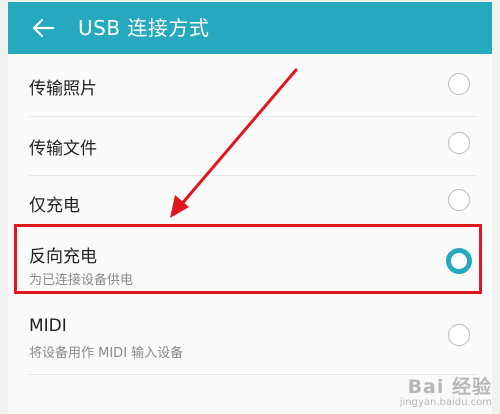 The image size is (500, 414). Describe the element at coordinates (106, 353) in the screenshot. I see `option-sublabel: 将设备用作 MIDI 输入设备` at that location.